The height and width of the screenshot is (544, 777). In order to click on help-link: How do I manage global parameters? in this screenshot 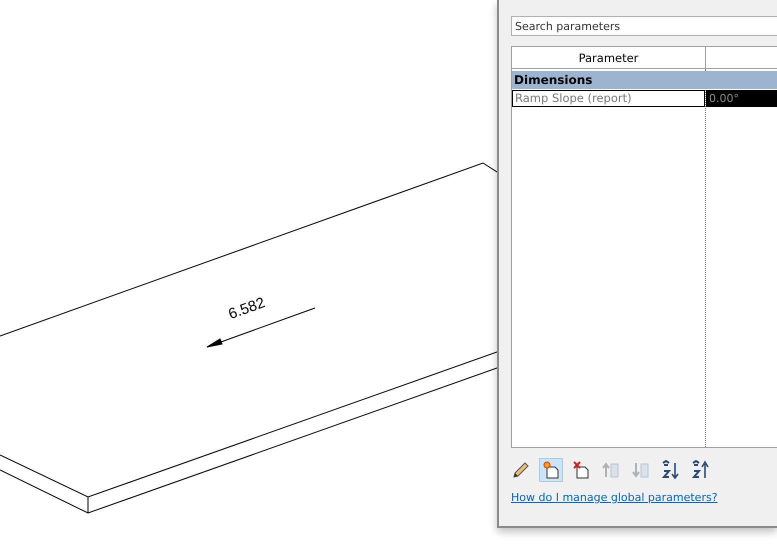, I will do `click(614, 497)`.